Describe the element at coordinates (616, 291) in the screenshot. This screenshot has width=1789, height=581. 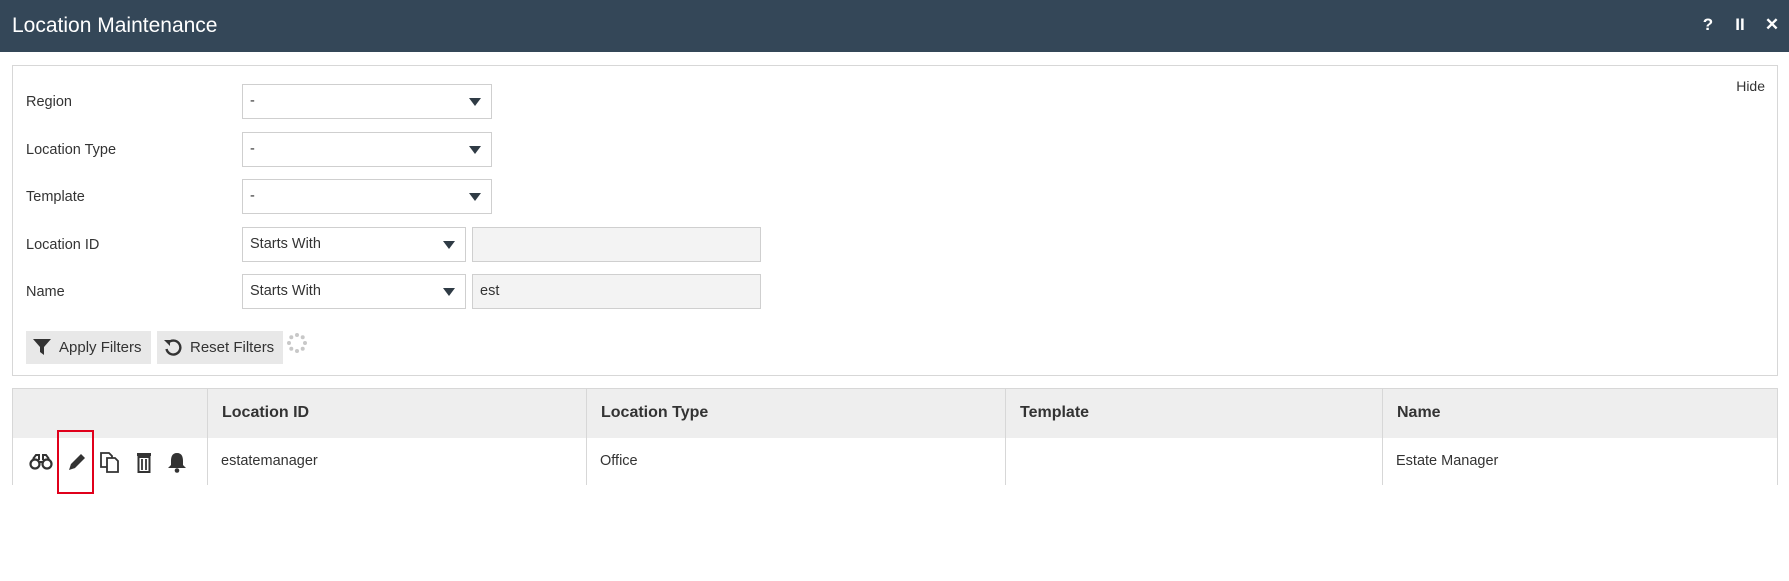
I see `name-input: est` at that location.